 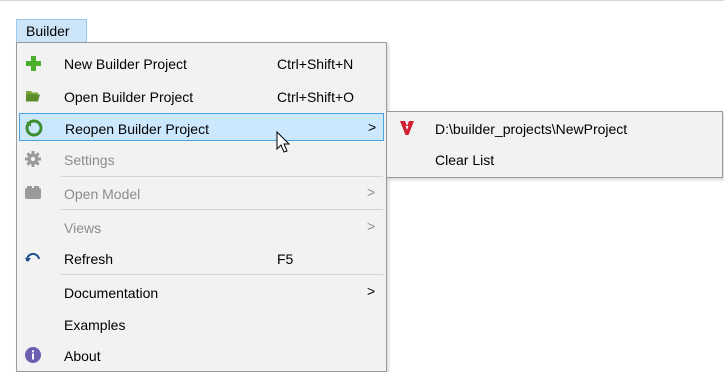 What do you see at coordinates (201, 324) in the screenshot?
I see `menu-item-examples: Examples` at bounding box center [201, 324].